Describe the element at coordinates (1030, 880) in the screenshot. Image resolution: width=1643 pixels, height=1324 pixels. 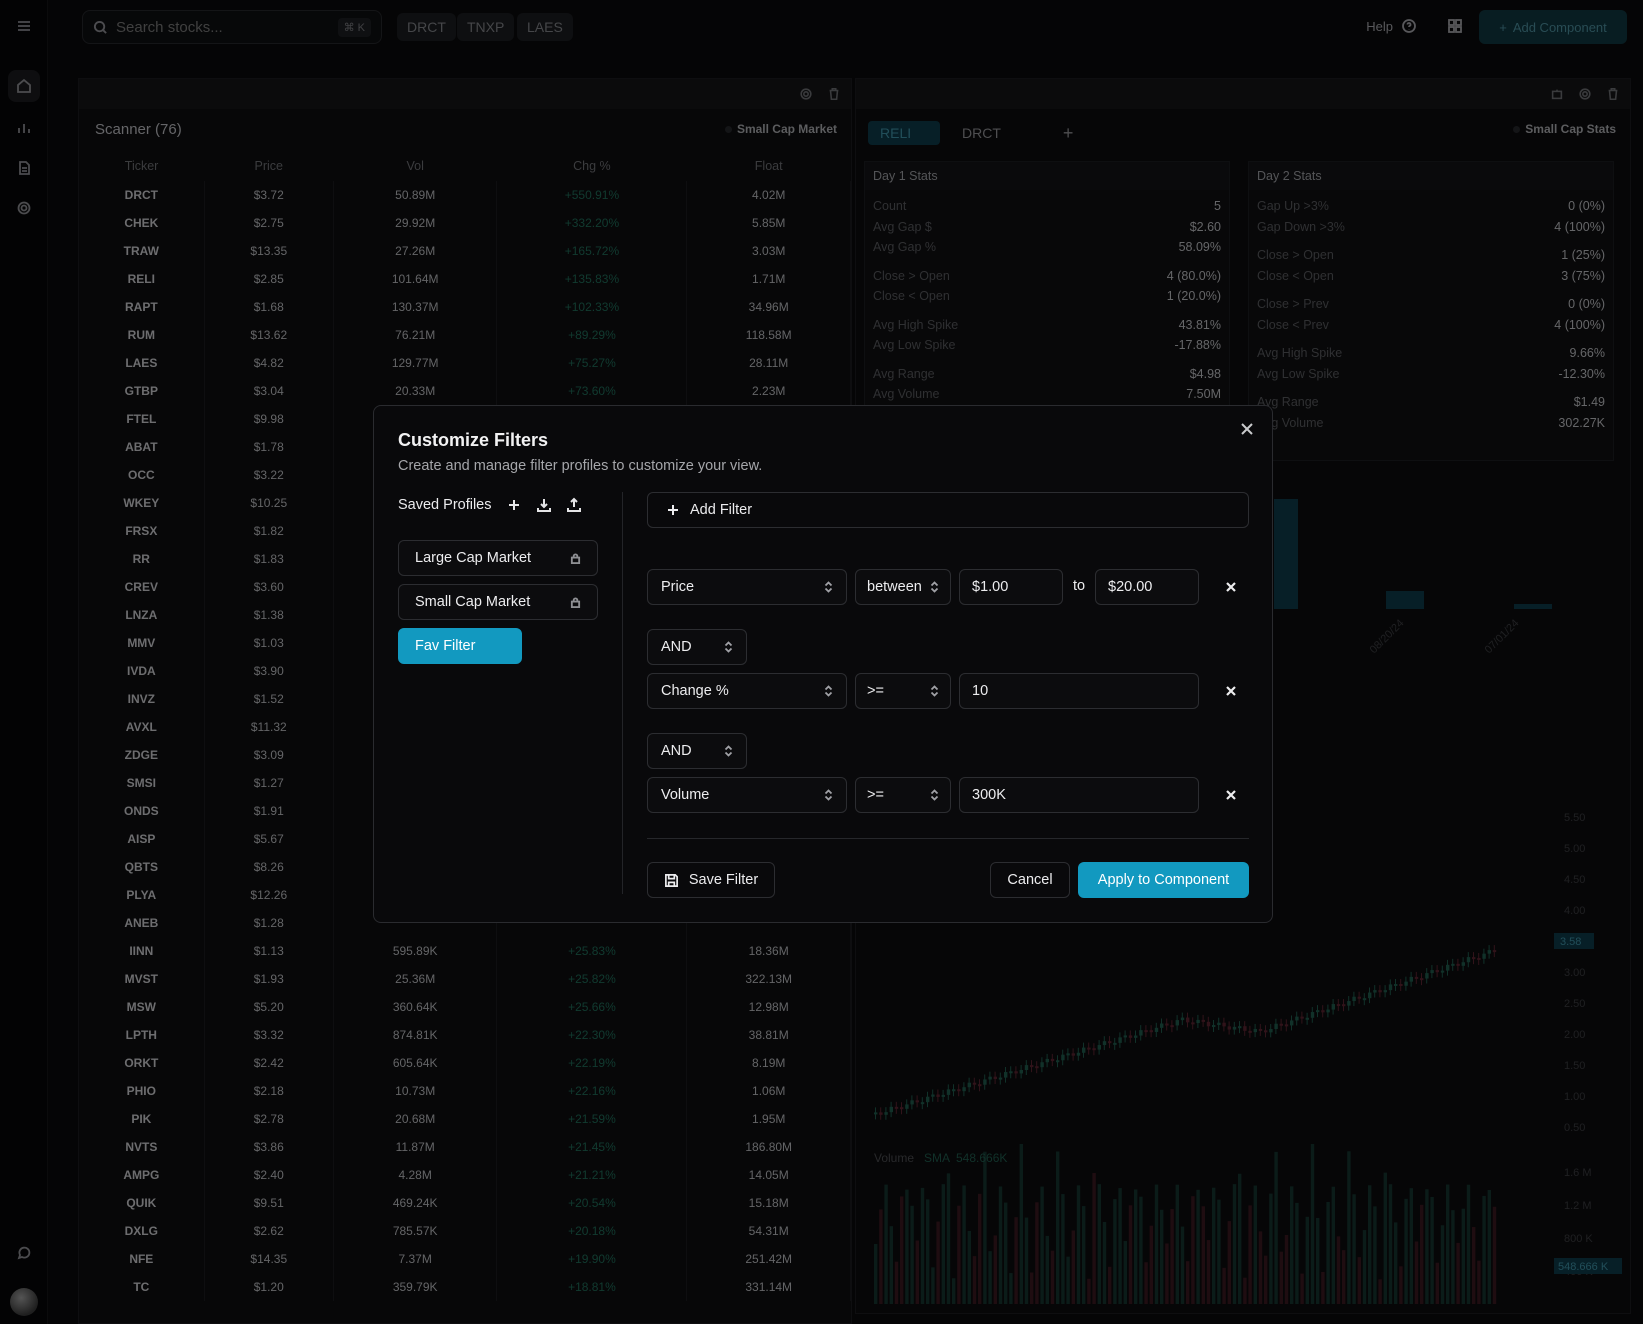
I see `cancel-button: Cancel` at that location.